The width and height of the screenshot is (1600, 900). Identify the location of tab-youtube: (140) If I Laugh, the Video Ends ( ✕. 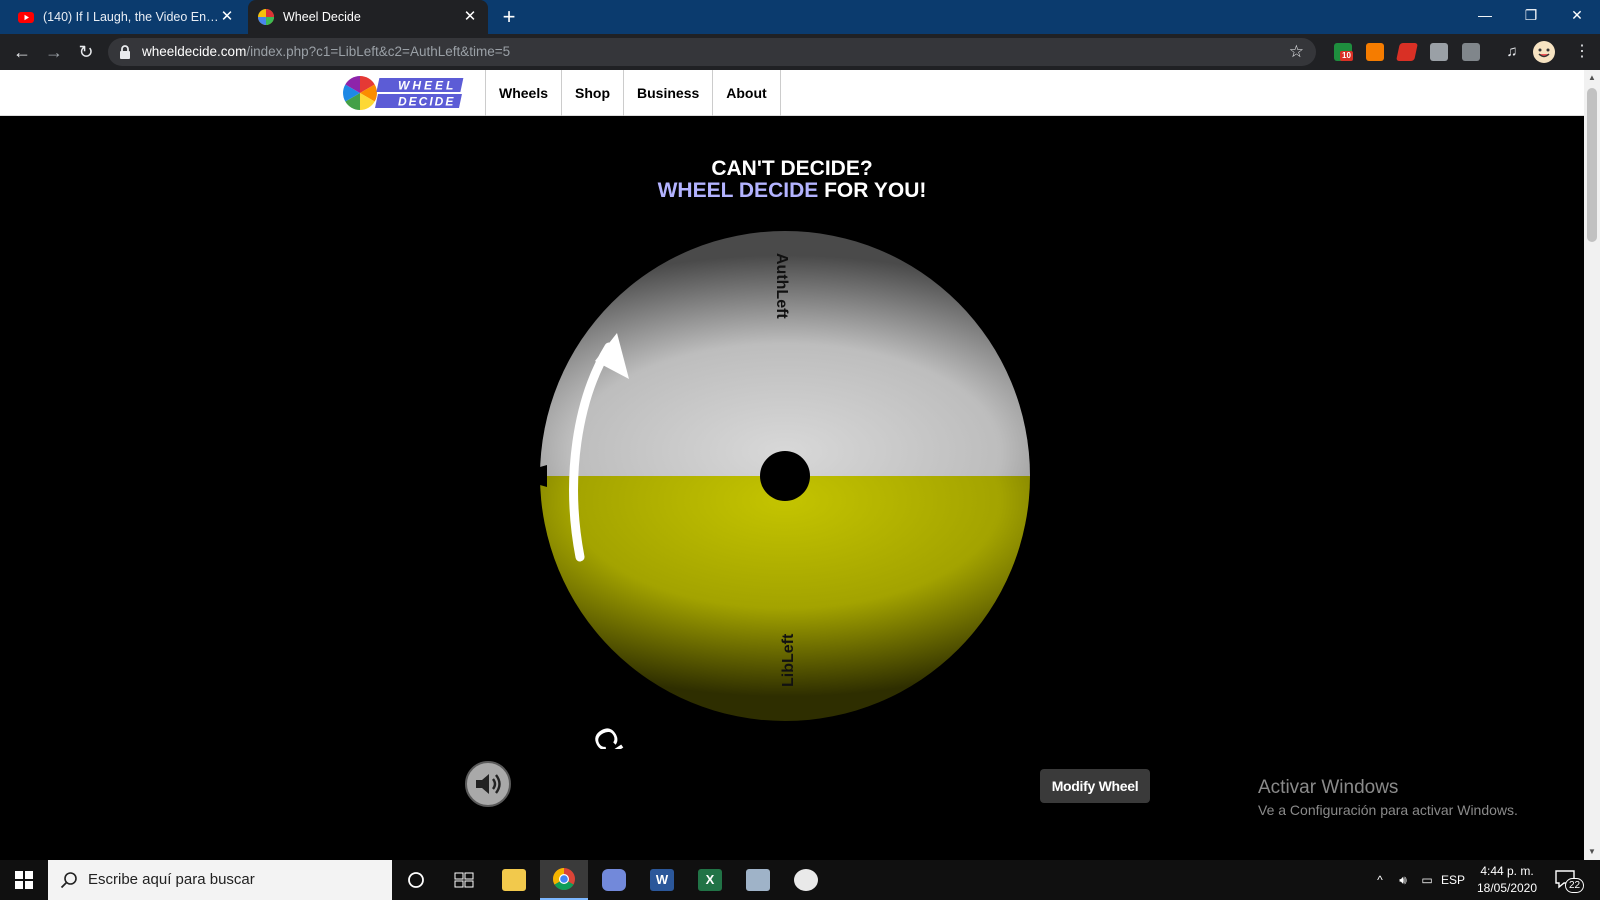
(126, 17).